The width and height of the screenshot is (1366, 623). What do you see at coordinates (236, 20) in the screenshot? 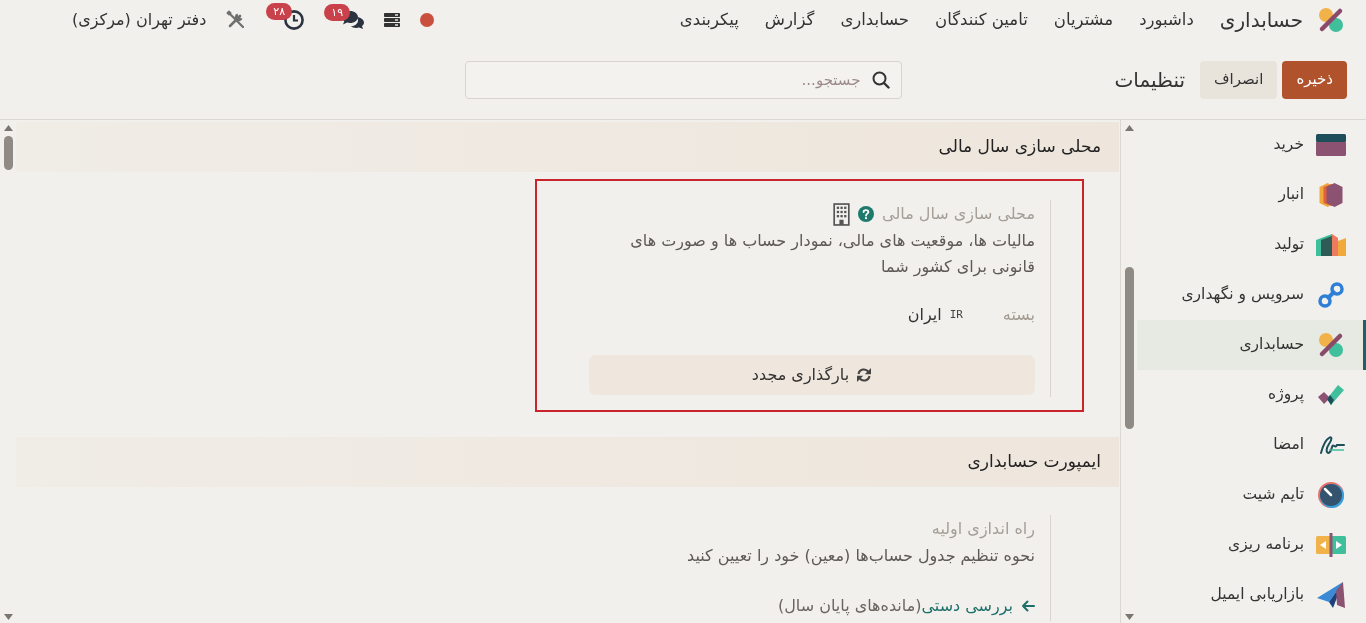
I see `tools-icon` at bounding box center [236, 20].